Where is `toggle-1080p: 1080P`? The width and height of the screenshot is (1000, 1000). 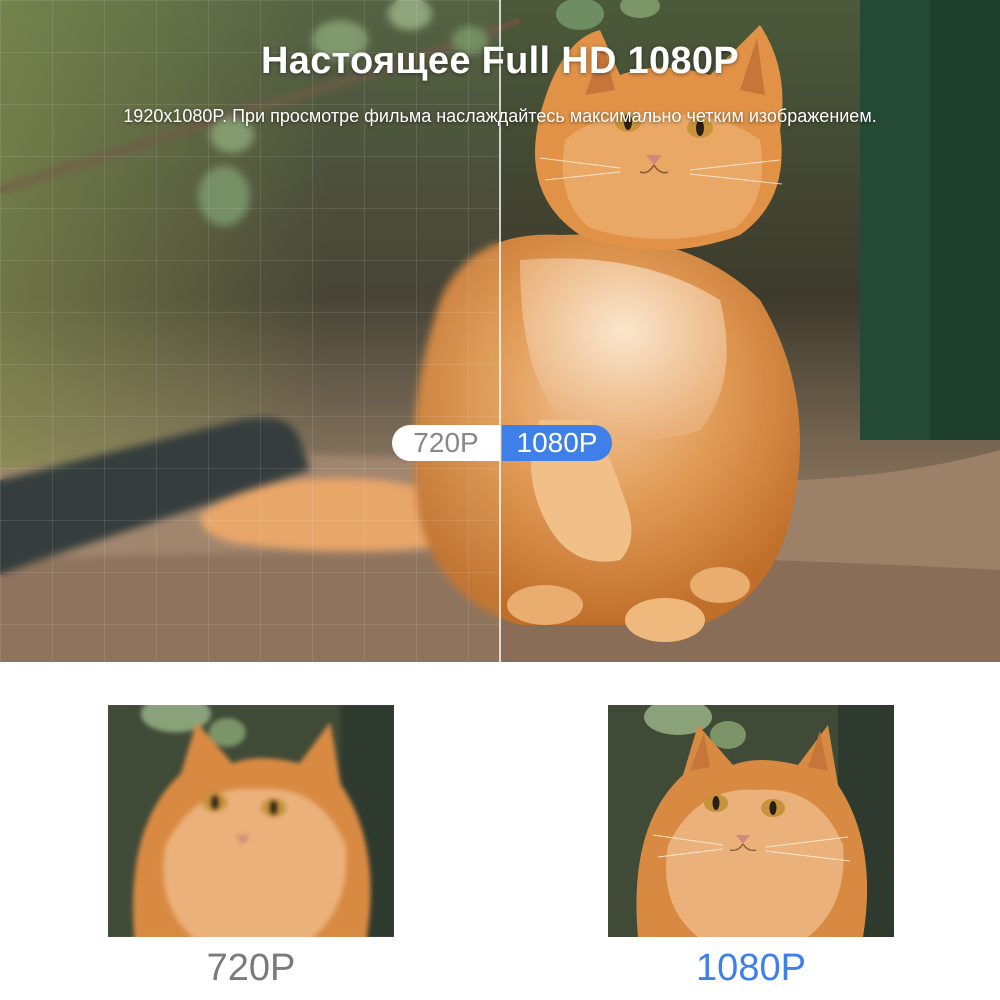 toggle-1080p: 1080P is located at coordinates (557, 443).